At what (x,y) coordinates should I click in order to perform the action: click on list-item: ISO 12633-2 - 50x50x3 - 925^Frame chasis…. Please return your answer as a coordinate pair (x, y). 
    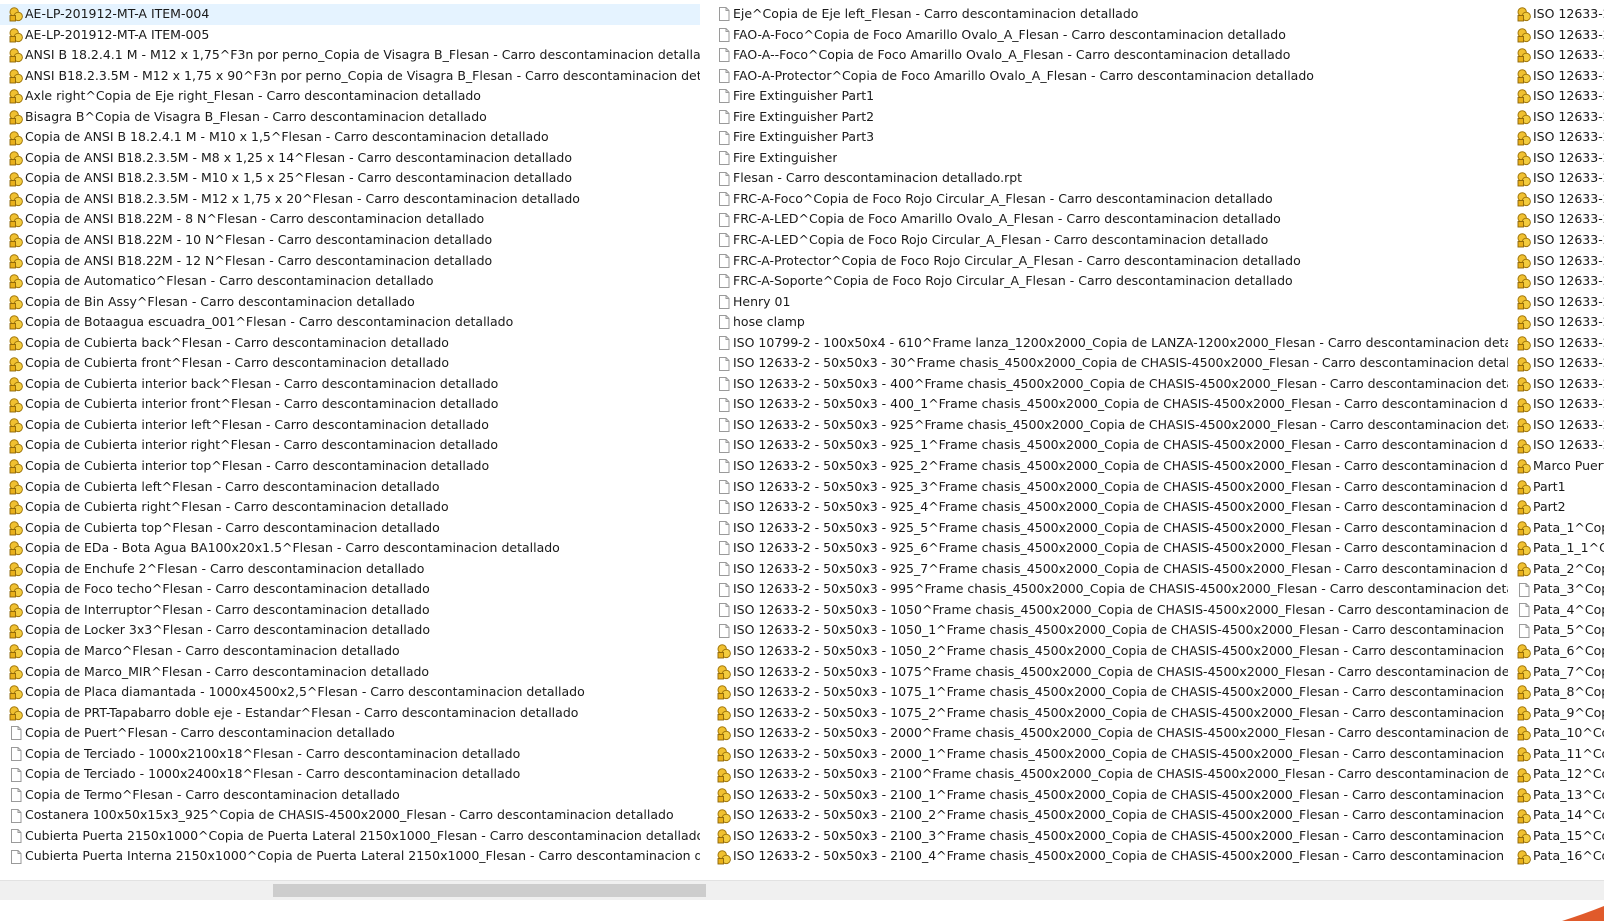
    Looking at the image, I should click on (1108, 425).